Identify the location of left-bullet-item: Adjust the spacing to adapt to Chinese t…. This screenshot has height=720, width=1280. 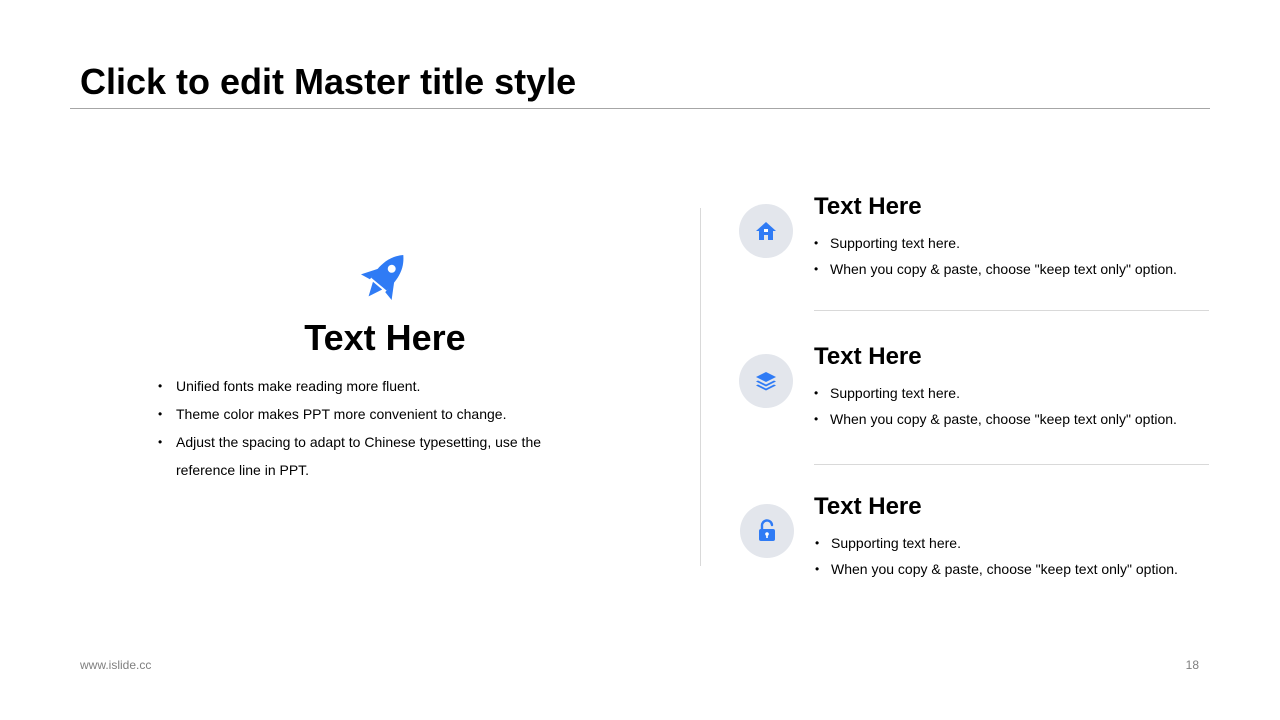
(363, 456).